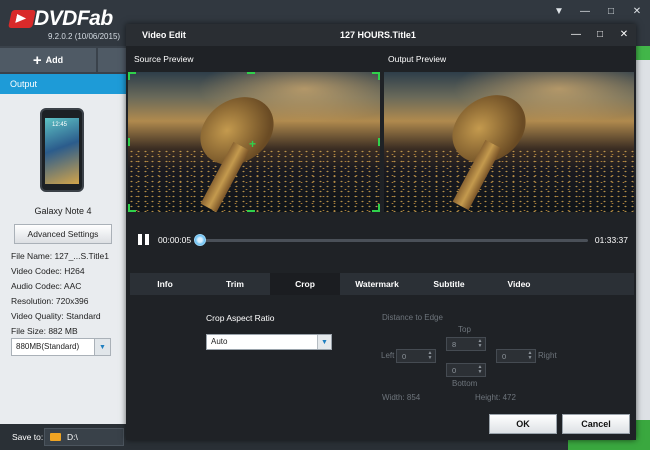 This screenshot has height=450, width=650. I want to click on output-header: Output, so click(63, 84).